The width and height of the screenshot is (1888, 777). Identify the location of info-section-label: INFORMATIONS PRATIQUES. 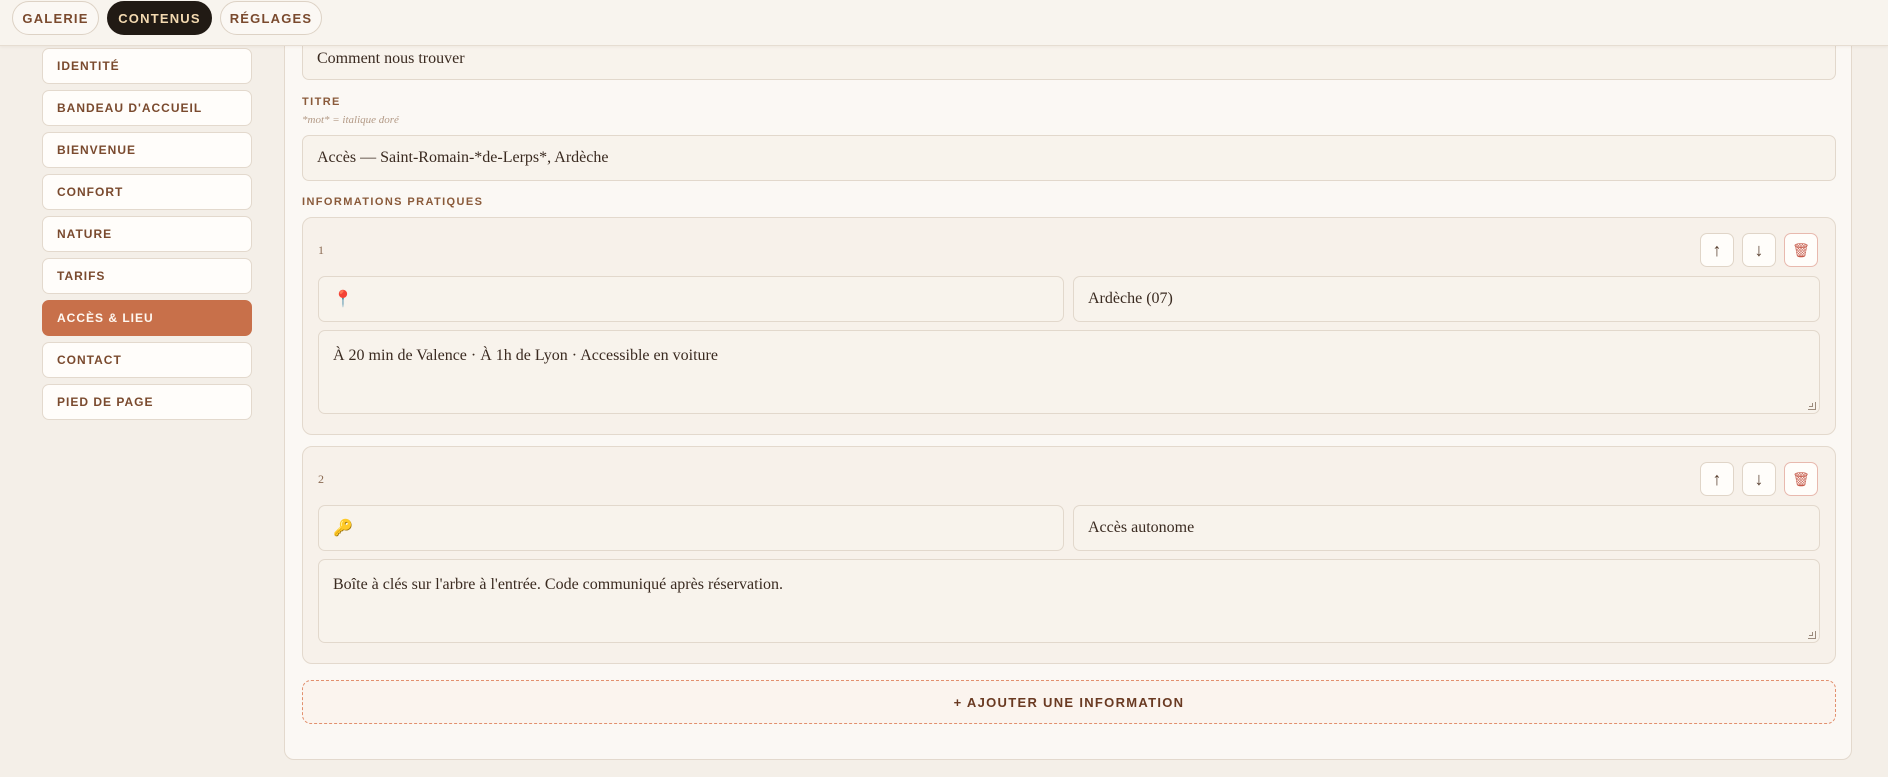
(393, 202).